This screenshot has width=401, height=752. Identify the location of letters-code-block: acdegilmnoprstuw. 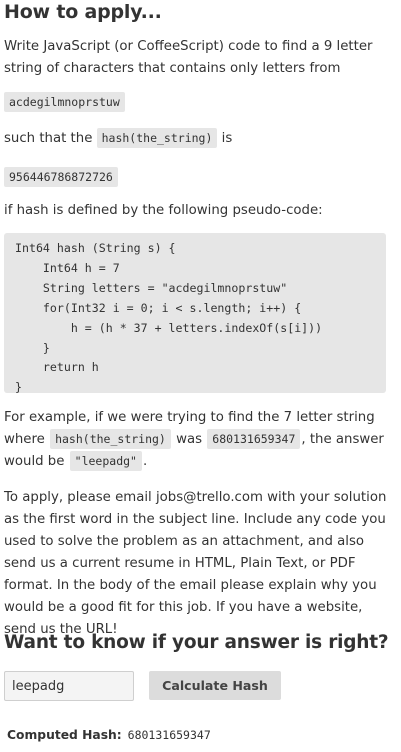
(64, 101).